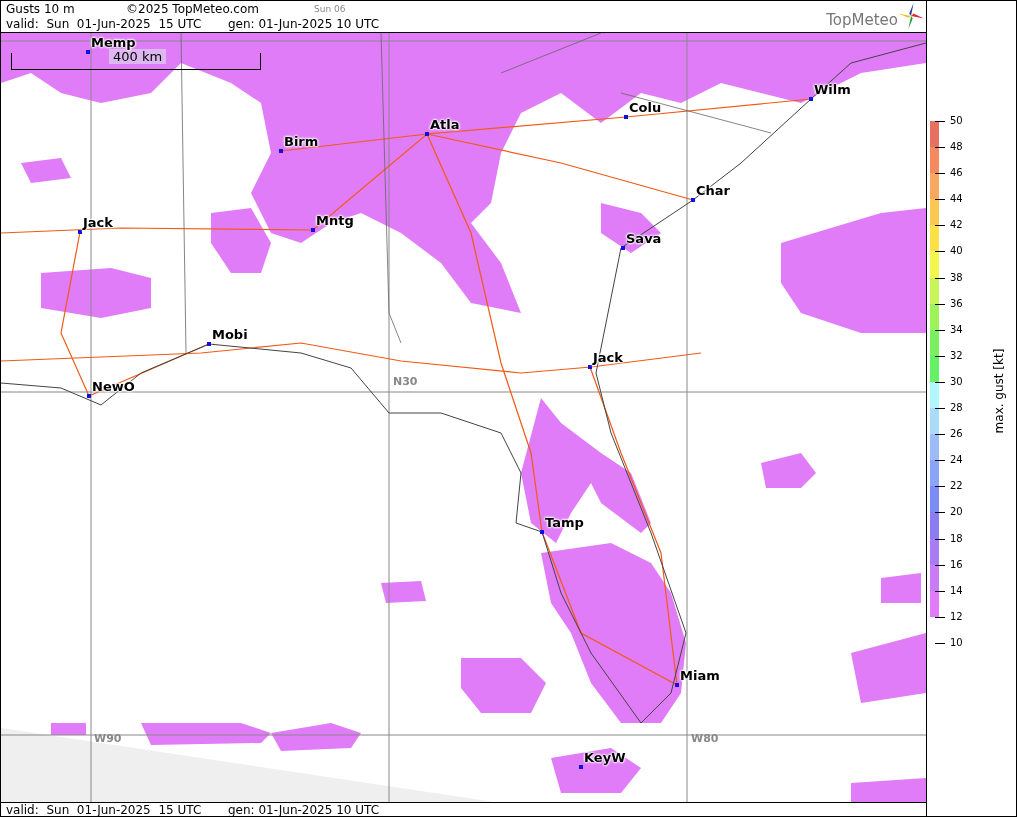  I want to click on city-label: Miam, so click(700, 675).